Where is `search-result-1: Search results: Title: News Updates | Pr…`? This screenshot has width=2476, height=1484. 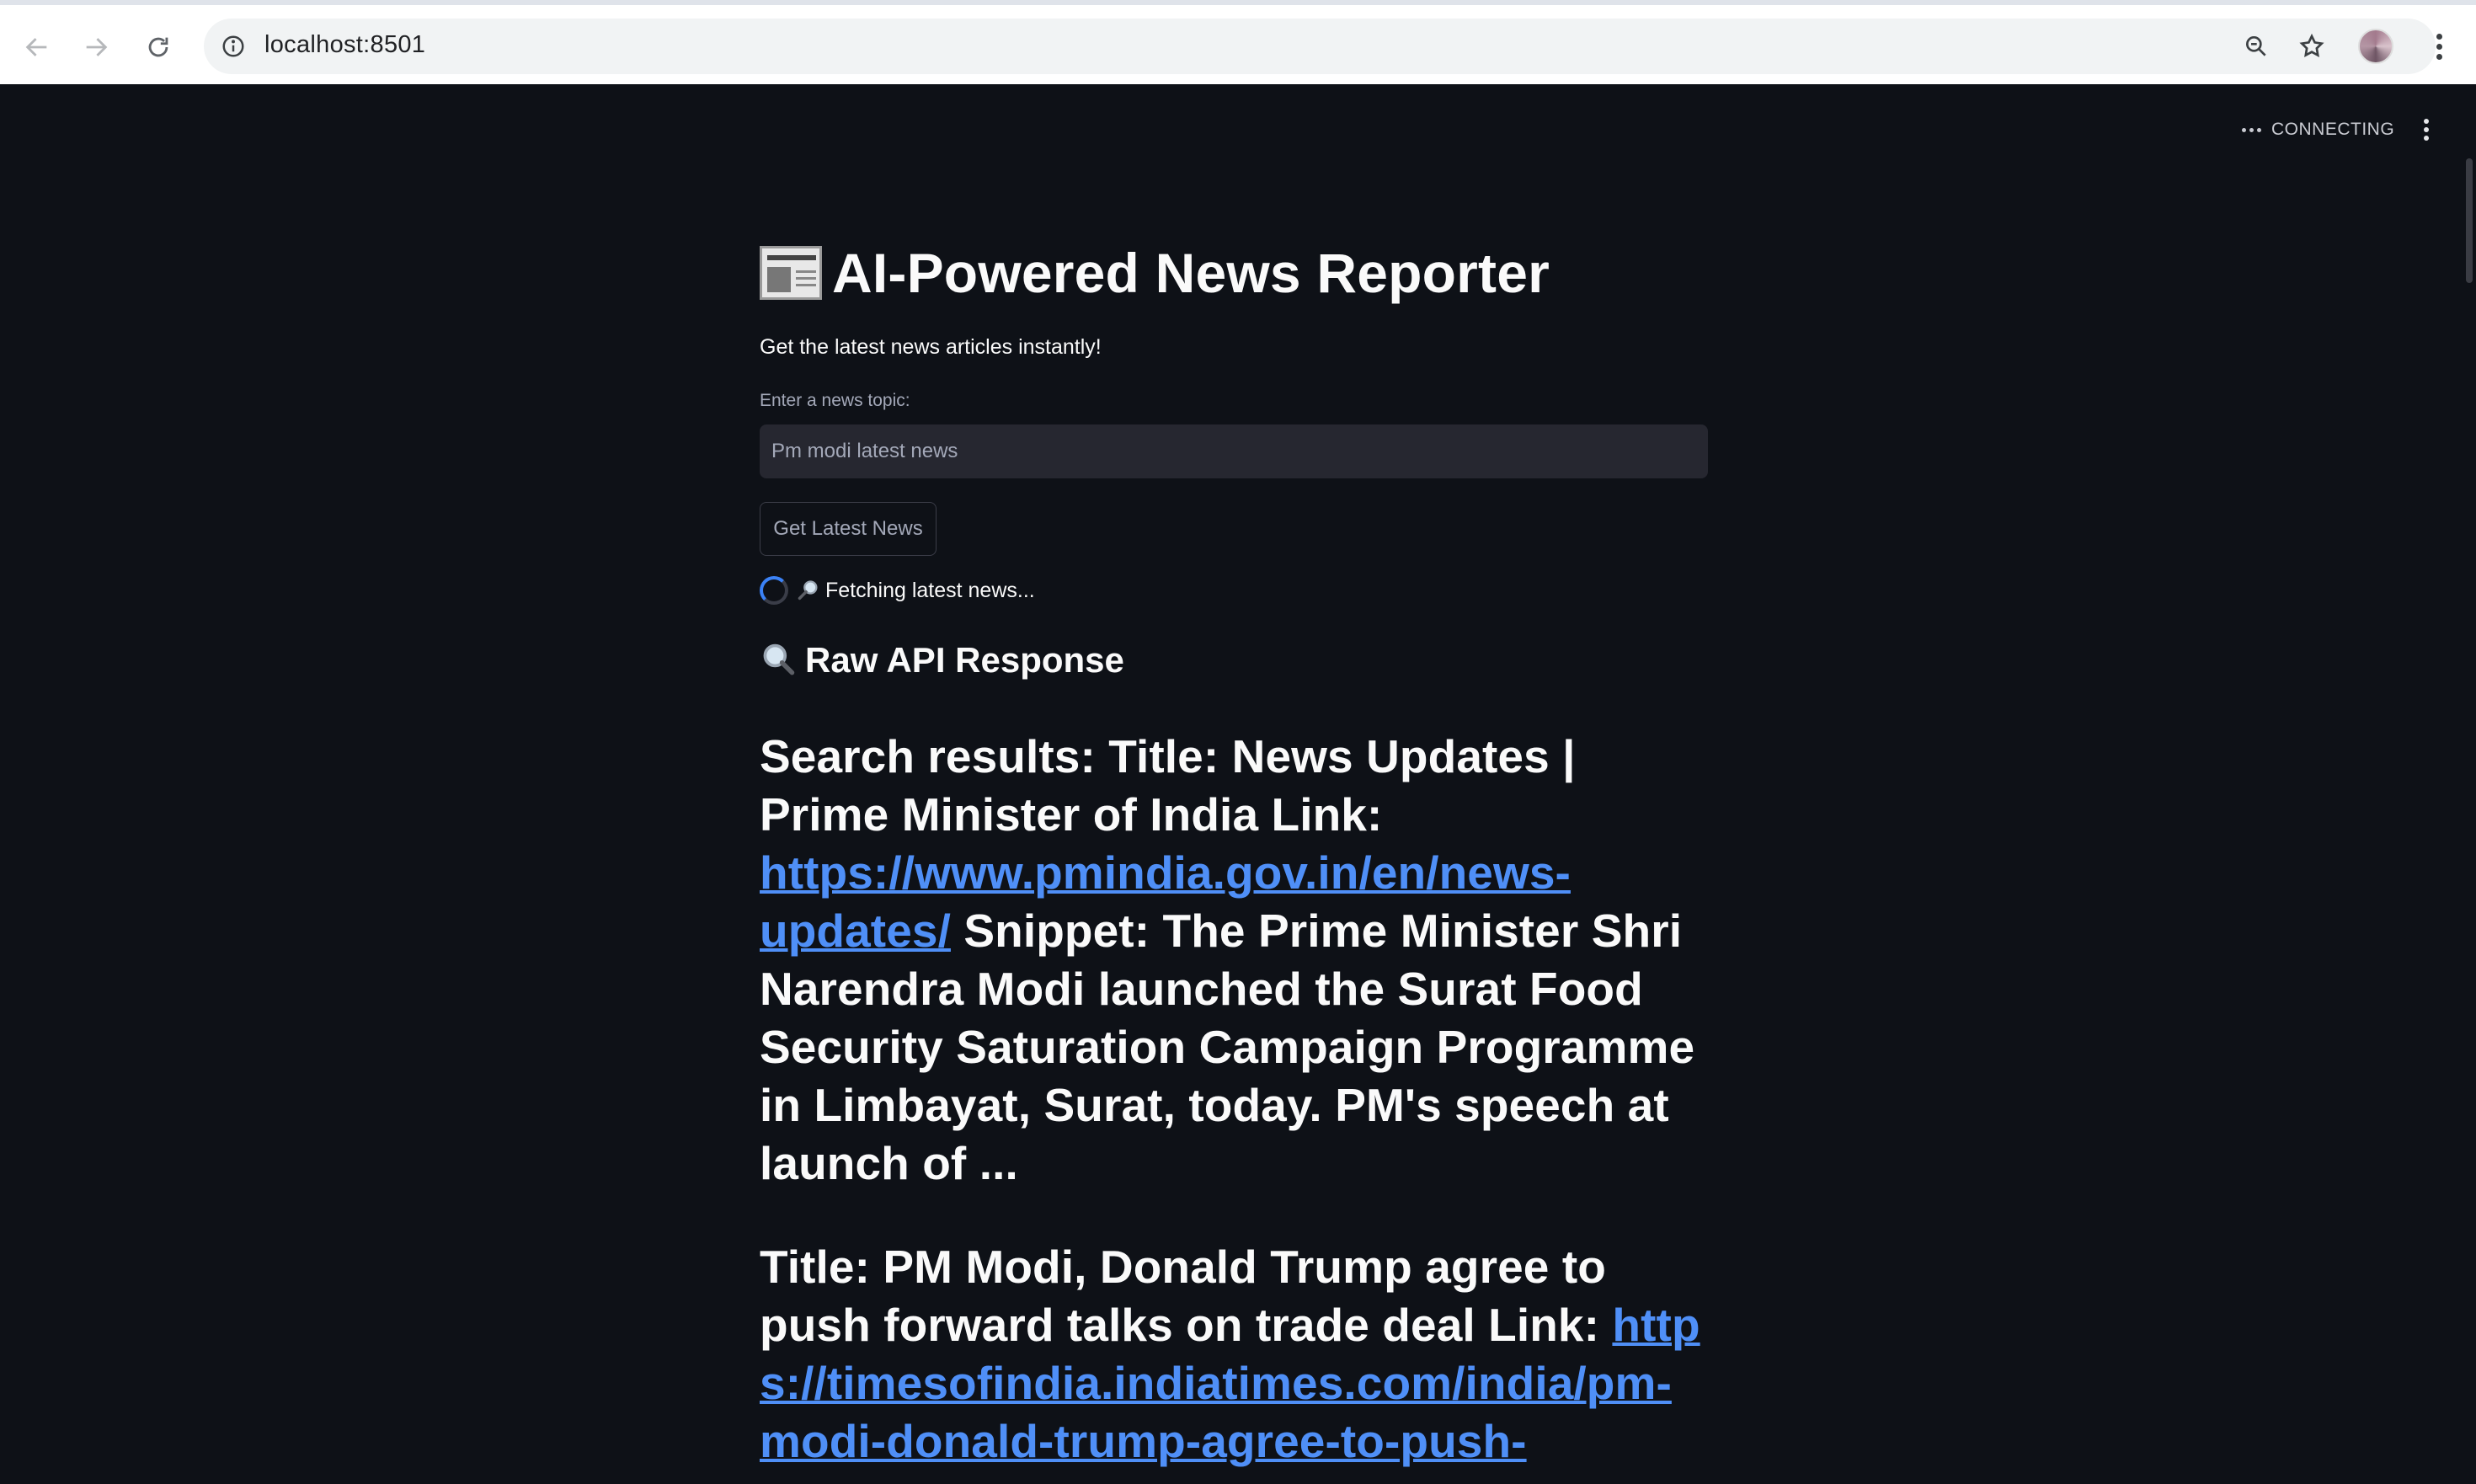 search-result-1: Search results: Title: News Updates | Pr… is located at coordinates (1235, 961).